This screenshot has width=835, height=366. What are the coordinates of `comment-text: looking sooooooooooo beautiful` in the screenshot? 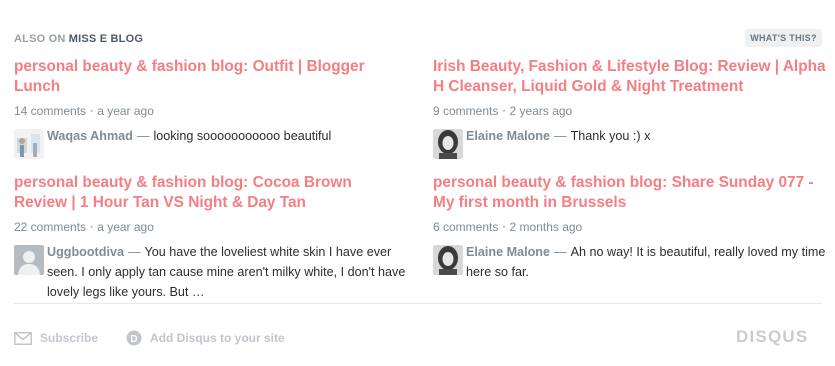 It's located at (242, 136).